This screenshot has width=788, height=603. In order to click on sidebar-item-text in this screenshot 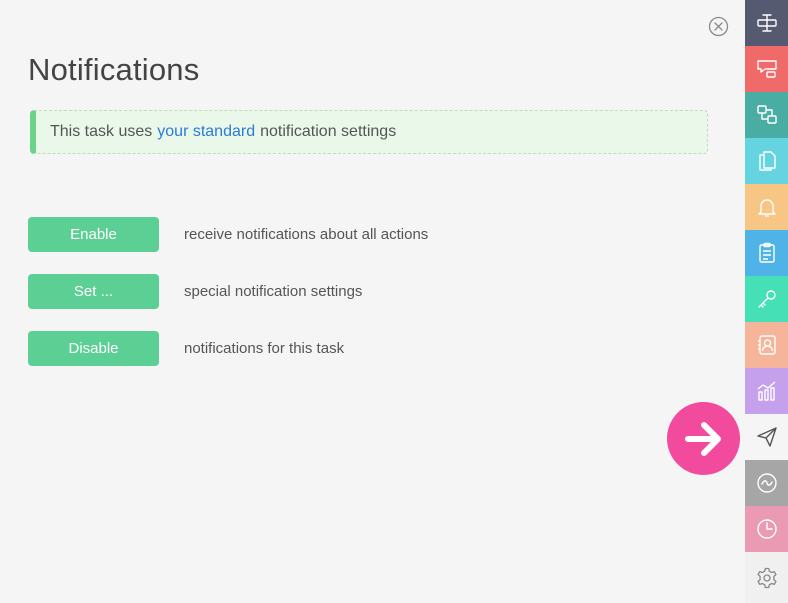, I will do `click(766, 23)`.